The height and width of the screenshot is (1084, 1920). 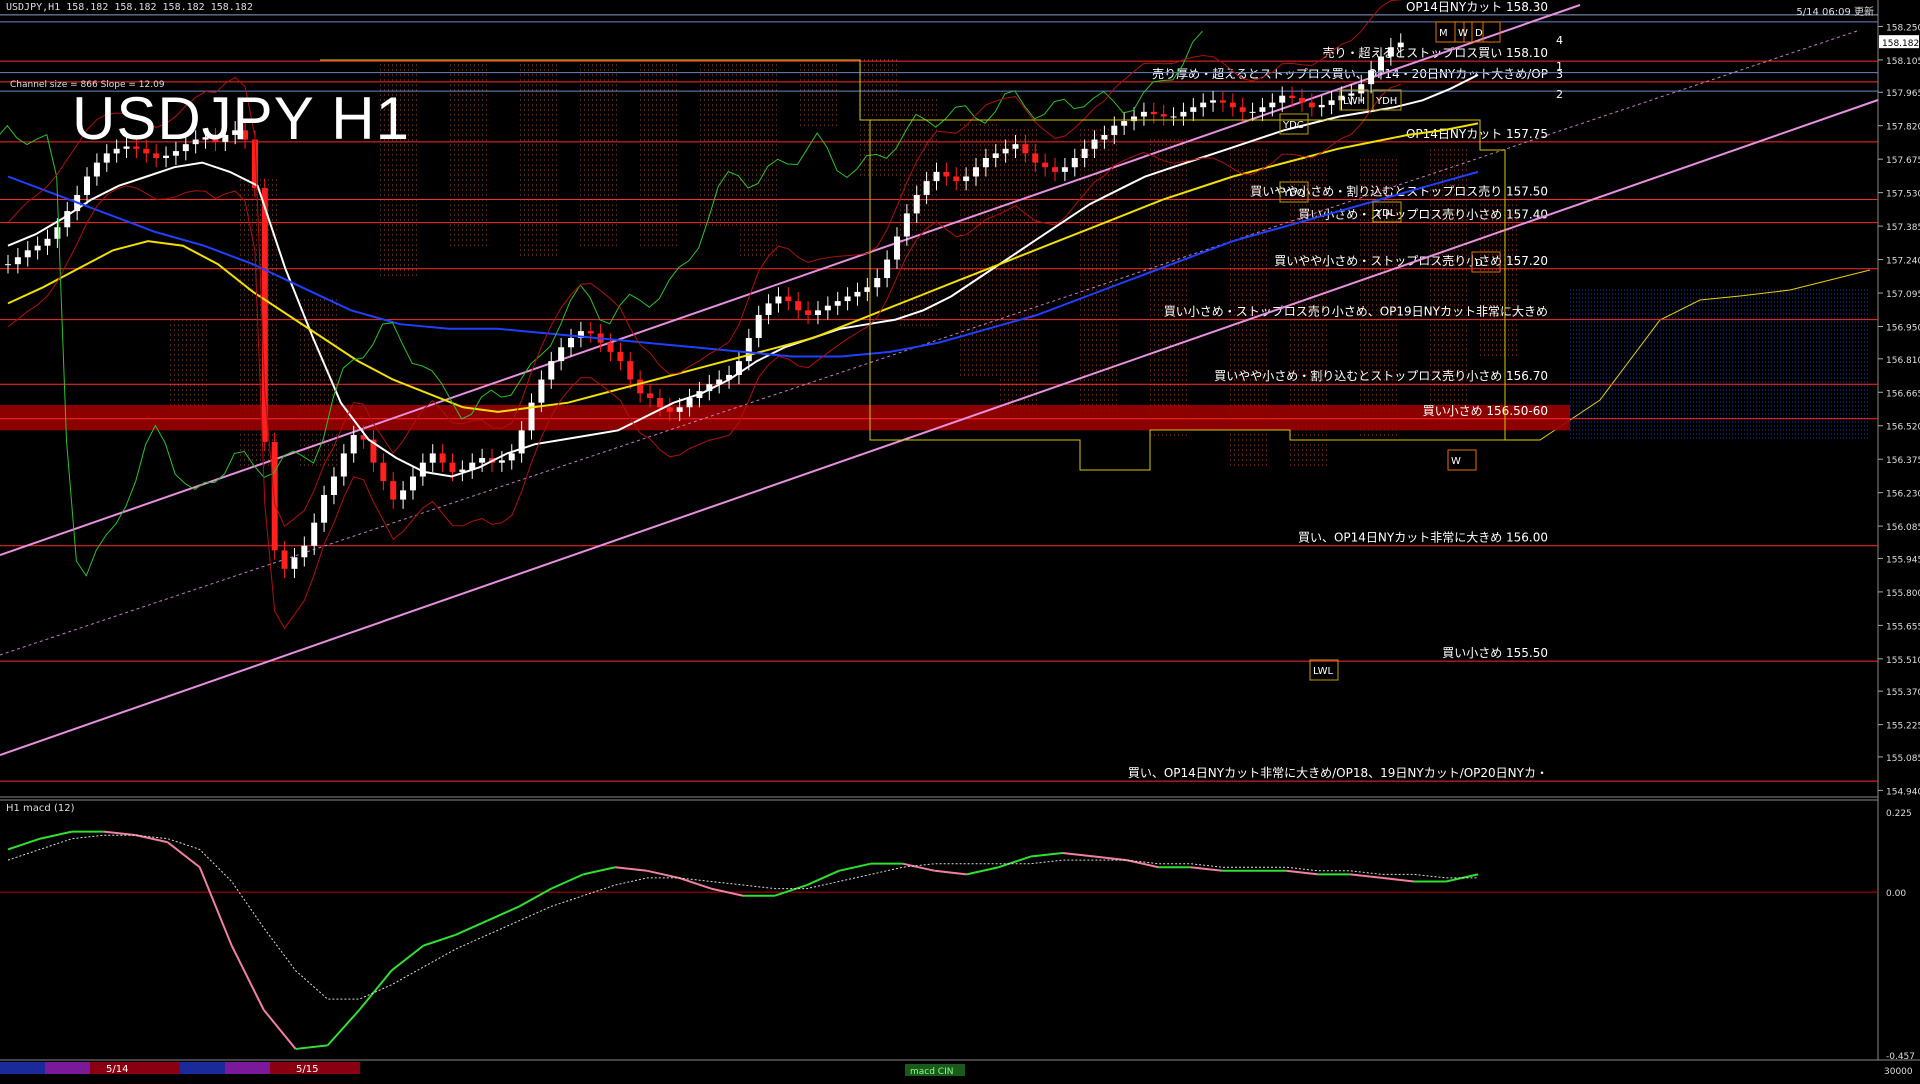 What do you see at coordinates (1559, 74) in the screenshot?
I see `channel-number-2: 3` at bounding box center [1559, 74].